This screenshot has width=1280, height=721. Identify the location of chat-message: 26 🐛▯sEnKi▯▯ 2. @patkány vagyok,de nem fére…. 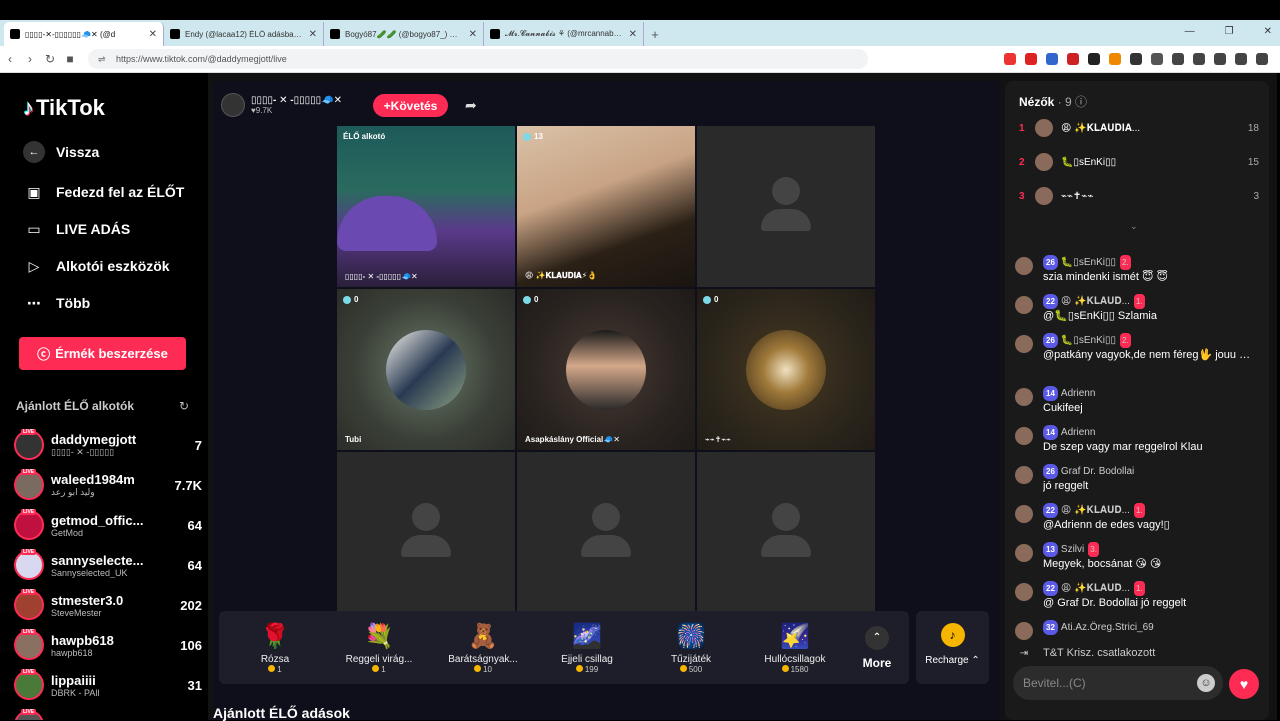
(1139, 348).